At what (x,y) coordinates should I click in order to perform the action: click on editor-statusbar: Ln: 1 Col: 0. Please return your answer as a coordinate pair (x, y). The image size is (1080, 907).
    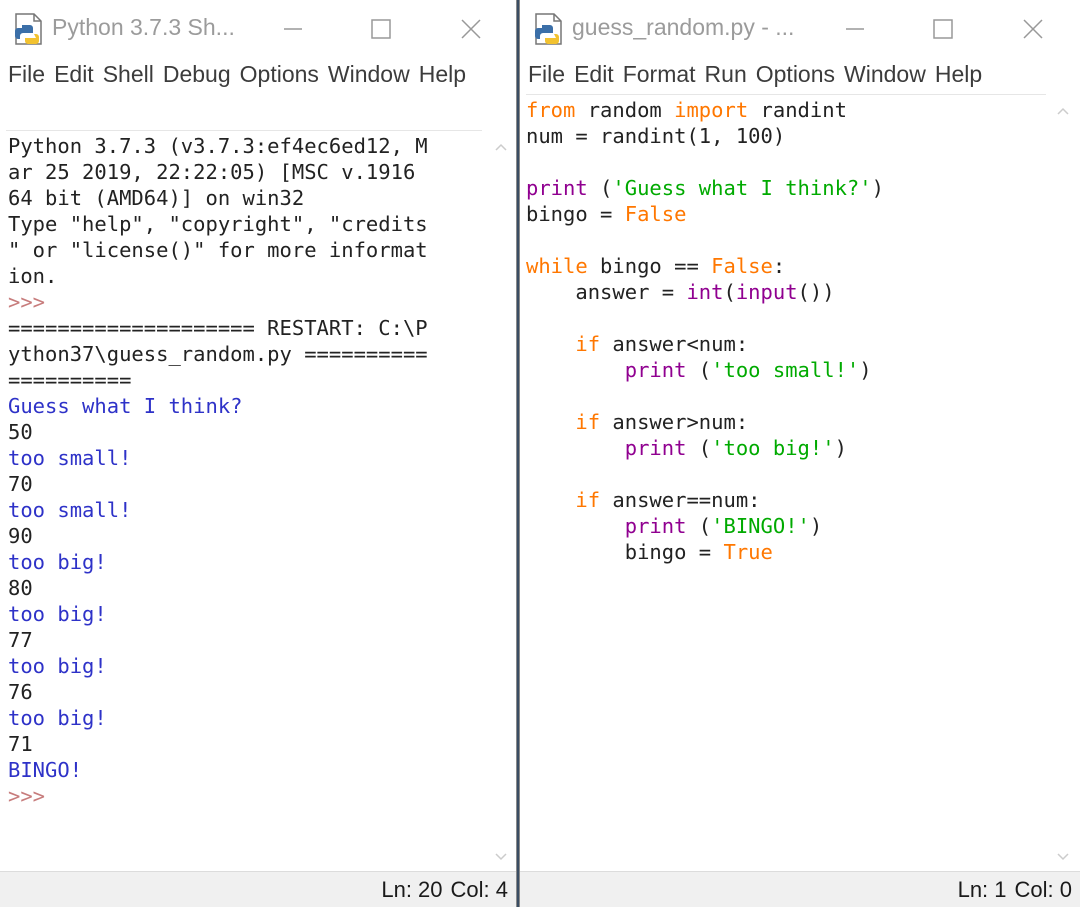
    Looking at the image, I should click on (800, 889).